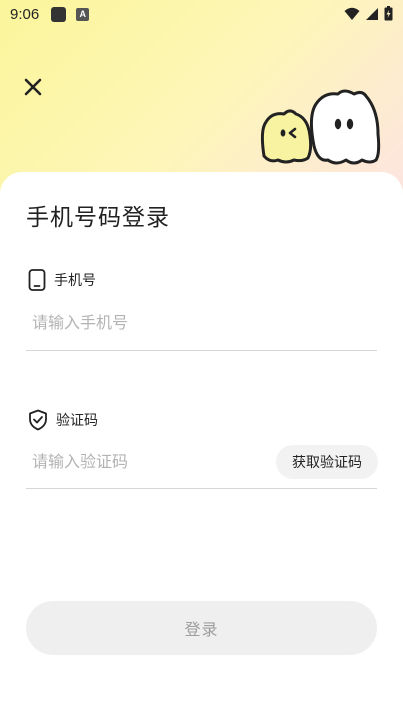 This screenshot has width=403, height=716. Describe the element at coordinates (83, 14) in the screenshot. I see `a-letter-icon: A` at that location.